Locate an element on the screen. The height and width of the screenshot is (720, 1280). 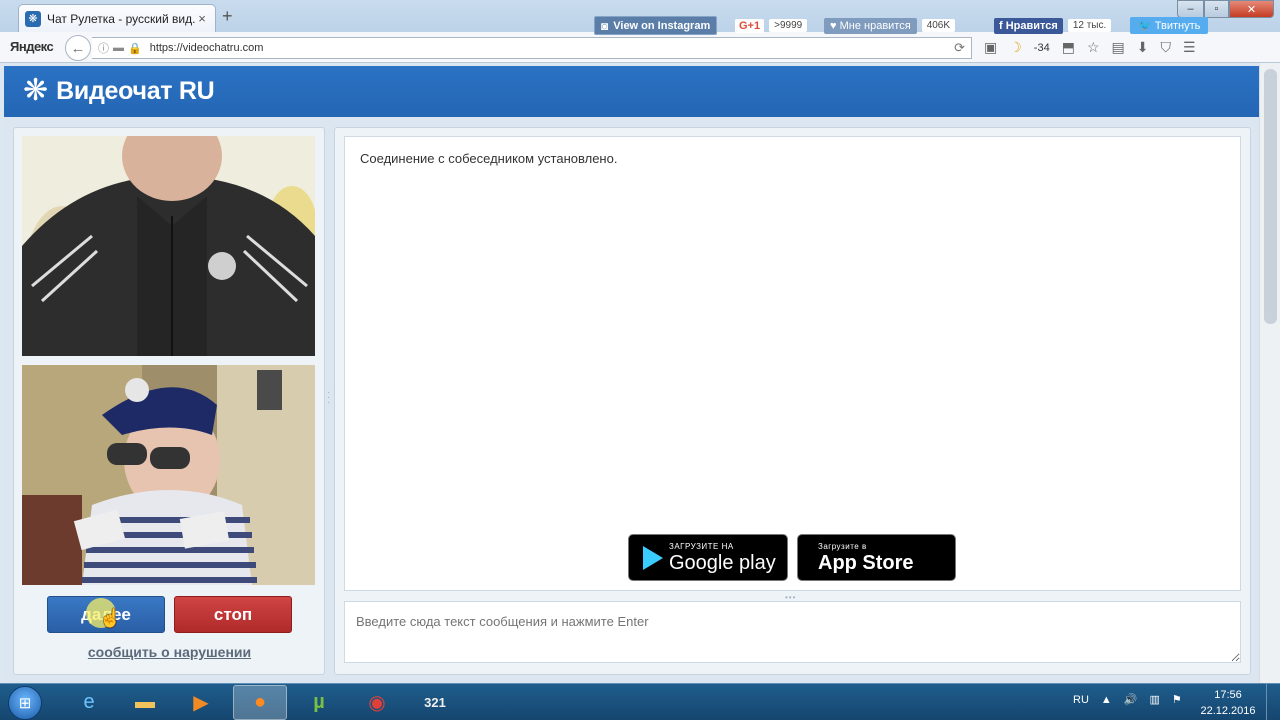
pocket-icon: ⛉ is located at coordinates (1165, 47).